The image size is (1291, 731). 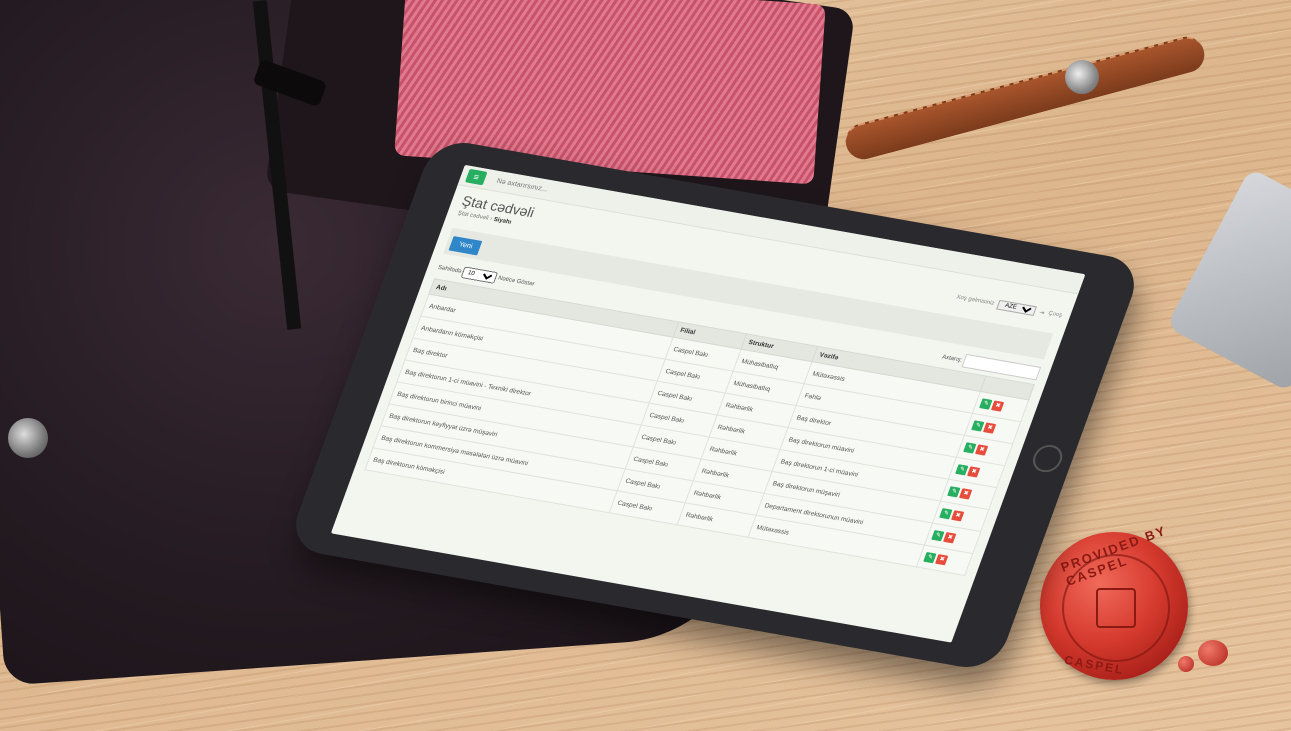 I want to click on page-size-select: 10, so click(x=479, y=275).